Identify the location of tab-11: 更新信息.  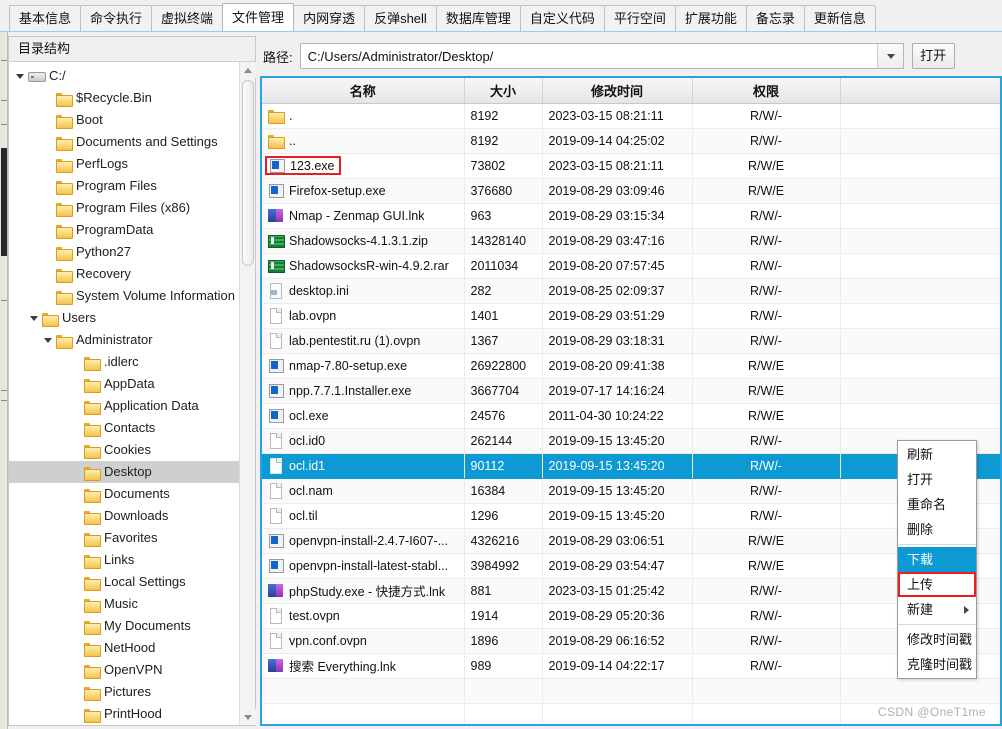
(839, 18).